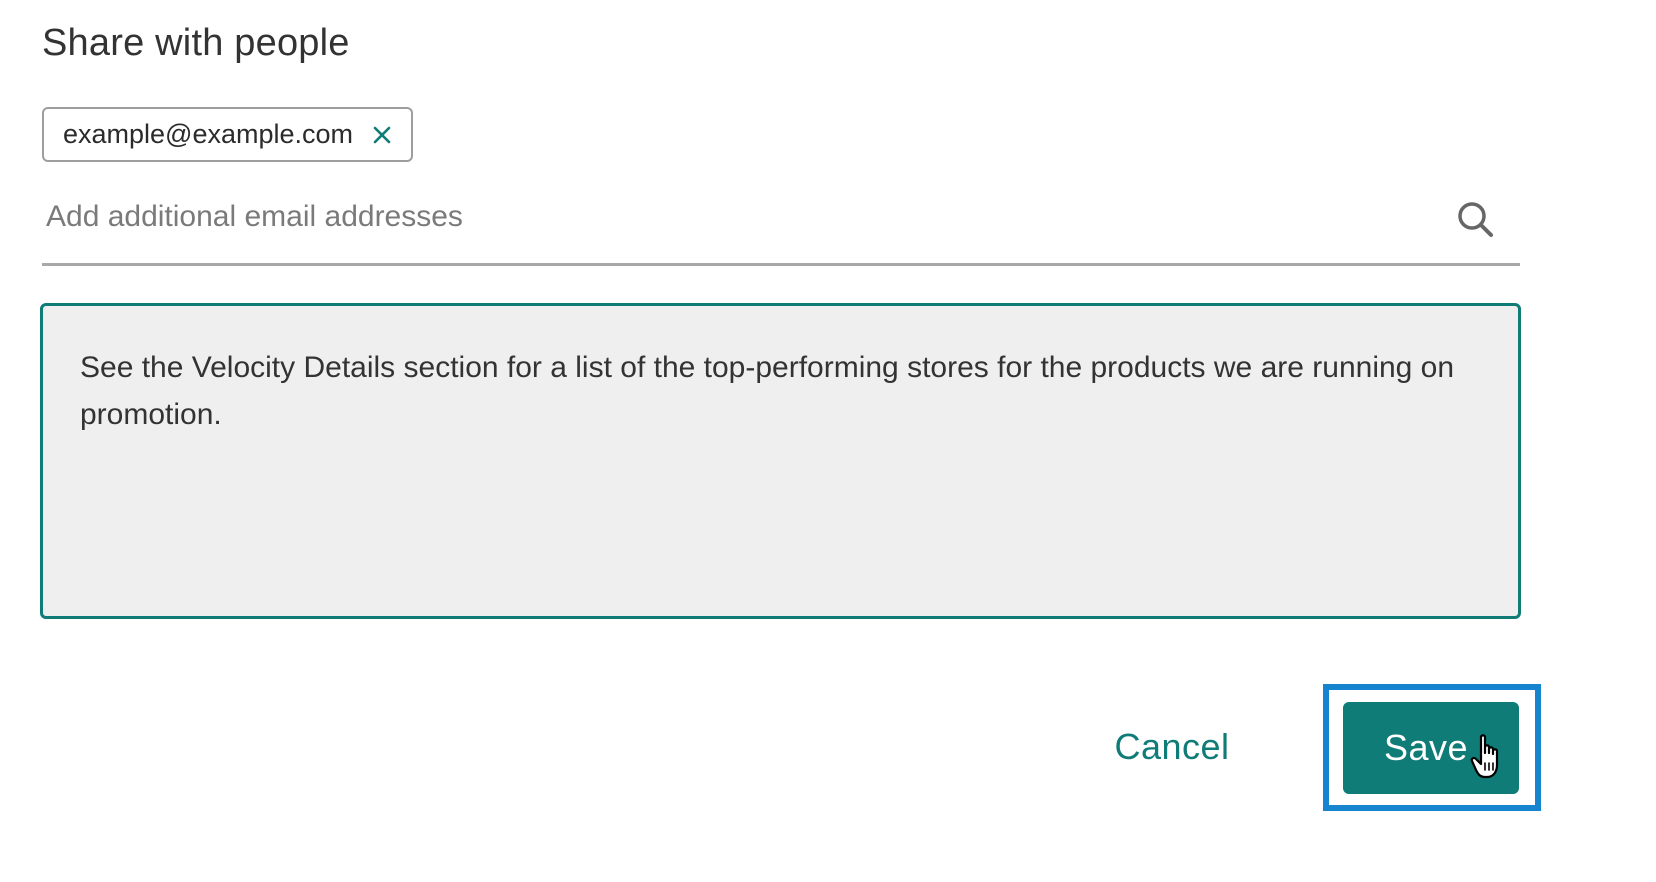  What do you see at coordinates (741, 217) in the screenshot?
I see `add-email-input` at bounding box center [741, 217].